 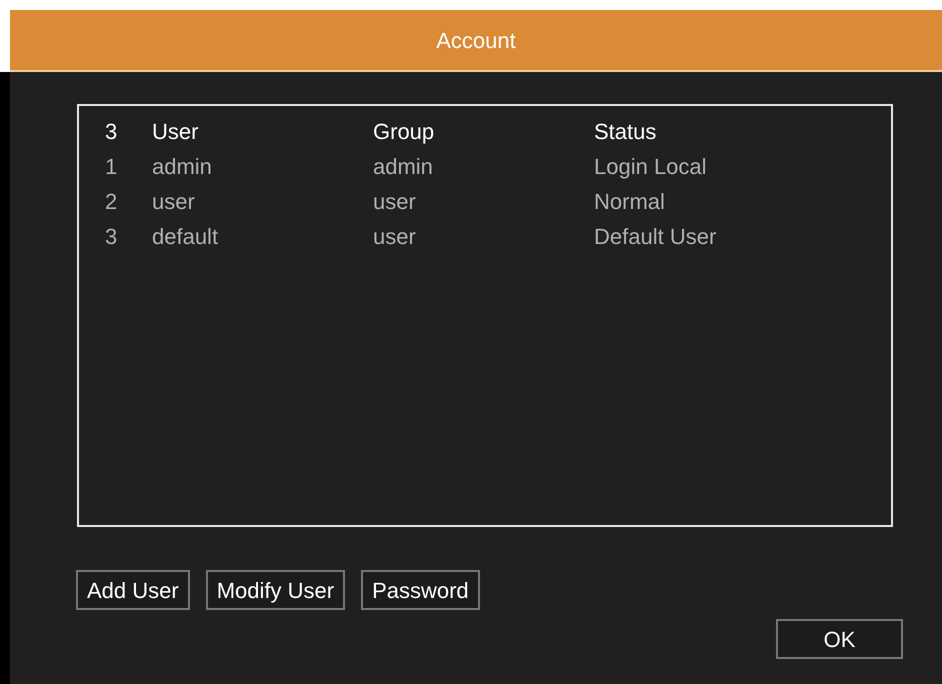 What do you see at coordinates (498, 166) in the screenshot?
I see `table-row: 1 admin admin Login Local` at bounding box center [498, 166].